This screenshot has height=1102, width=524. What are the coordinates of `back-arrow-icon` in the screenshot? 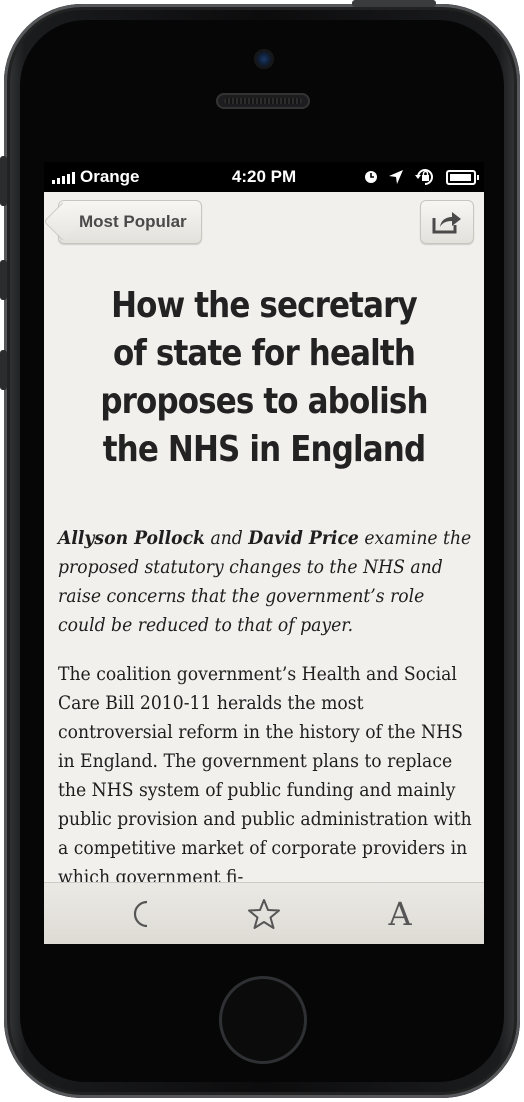 It's located at (63, 221).